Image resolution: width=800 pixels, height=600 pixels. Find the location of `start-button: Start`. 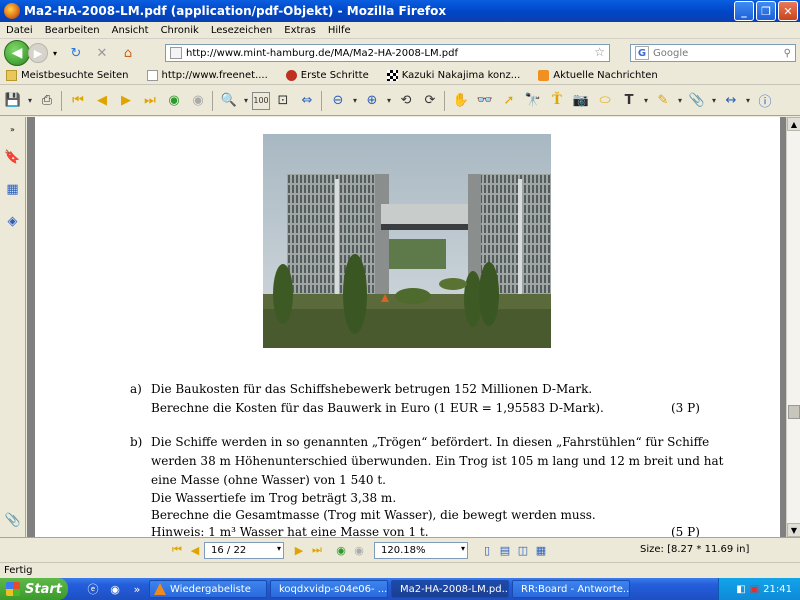

start-button: Start is located at coordinates (34, 589).